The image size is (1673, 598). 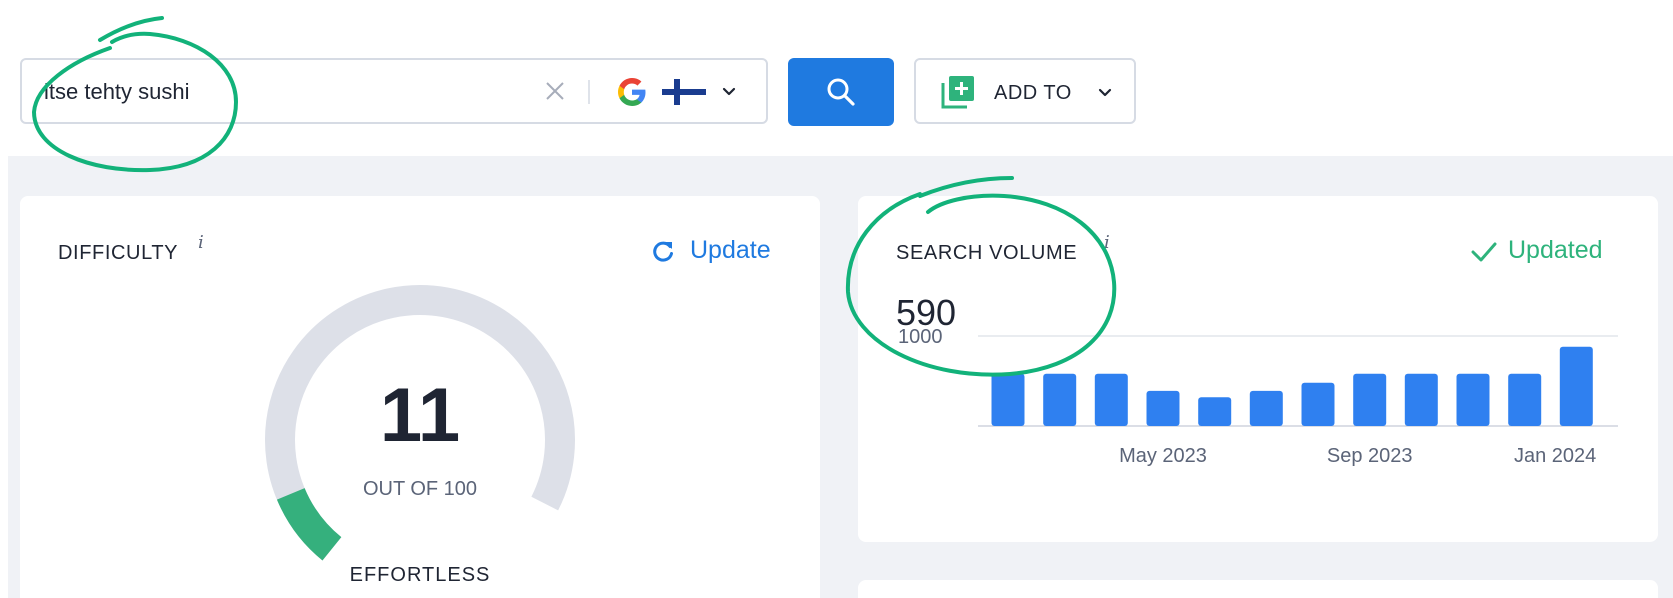 I want to click on difficulty-out-of: OUT OF 100, so click(x=420, y=489).